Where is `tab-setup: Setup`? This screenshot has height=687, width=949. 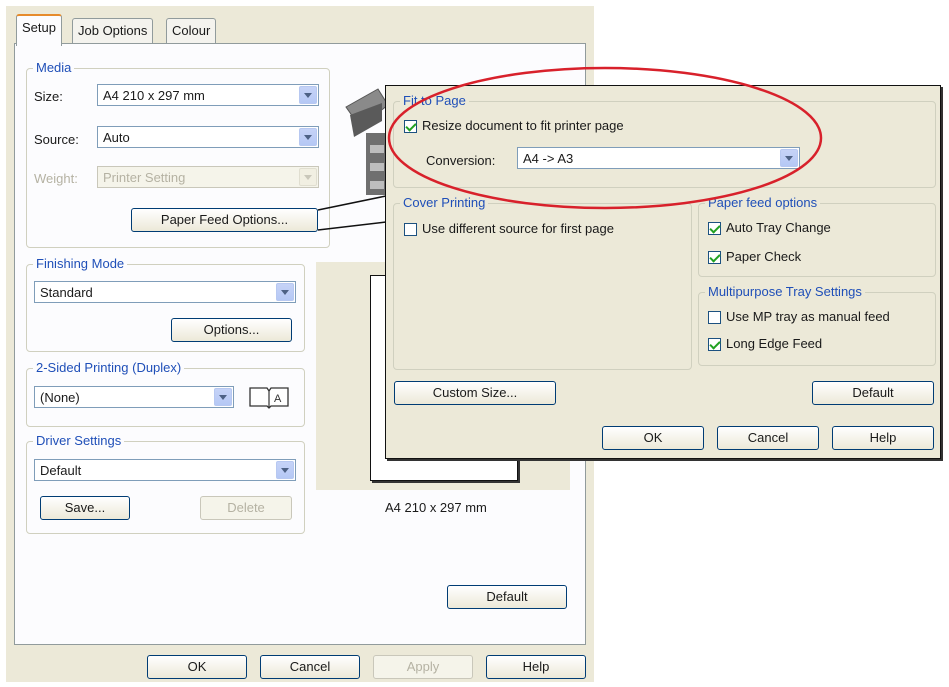 tab-setup: Setup is located at coordinates (39, 30).